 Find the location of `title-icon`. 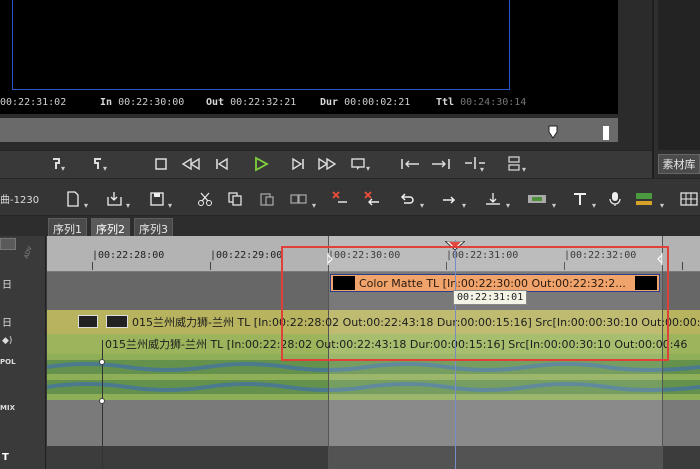

title-icon is located at coordinates (581, 199).